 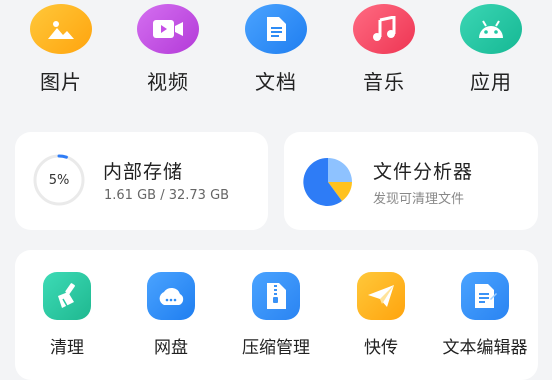 What do you see at coordinates (381, 296) in the screenshot?
I see `paper-plane-icon` at bounding box center [381, 296].